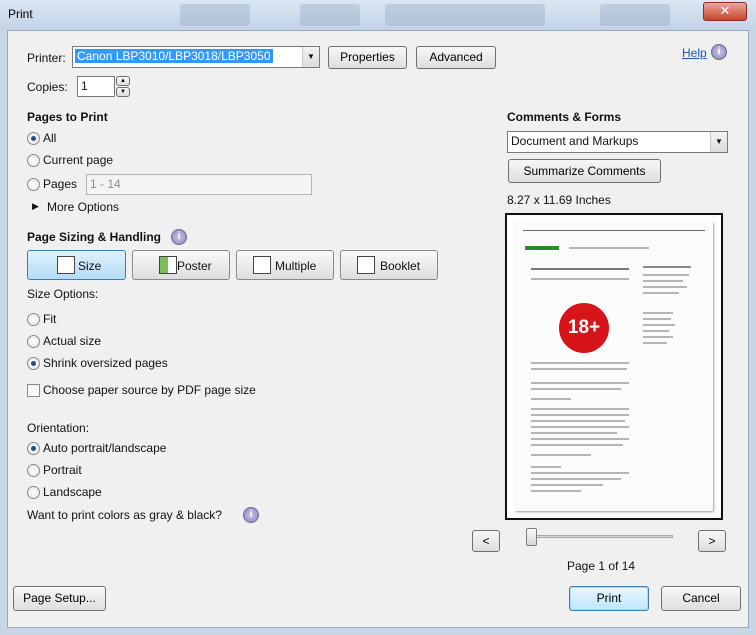 The height and width of the screenshot is (635, 756). I want to click on properties-button: Properties, so click(367, 57).